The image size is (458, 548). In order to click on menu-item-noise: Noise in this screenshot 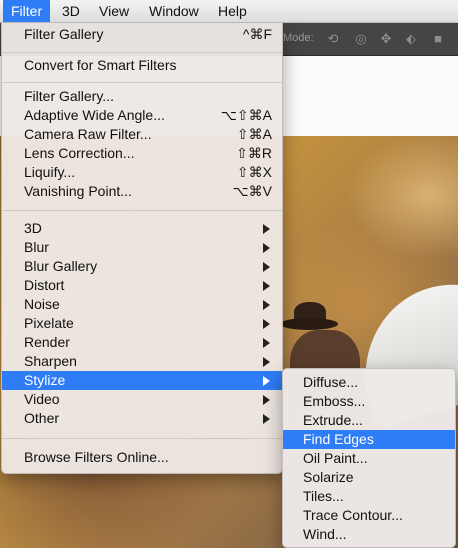, I will do `click(142, 304)`.